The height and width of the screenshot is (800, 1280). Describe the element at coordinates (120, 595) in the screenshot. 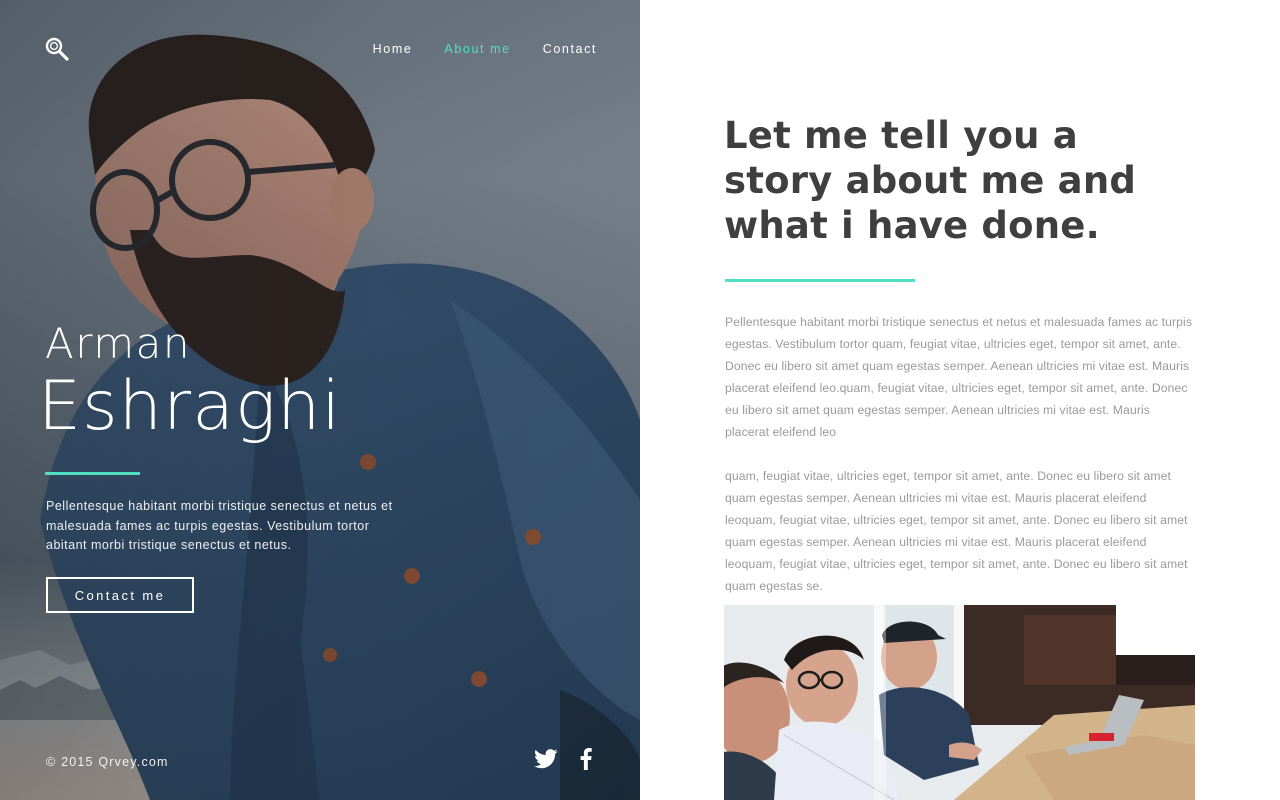

I see `contact-me-button: Contact me` at that location.